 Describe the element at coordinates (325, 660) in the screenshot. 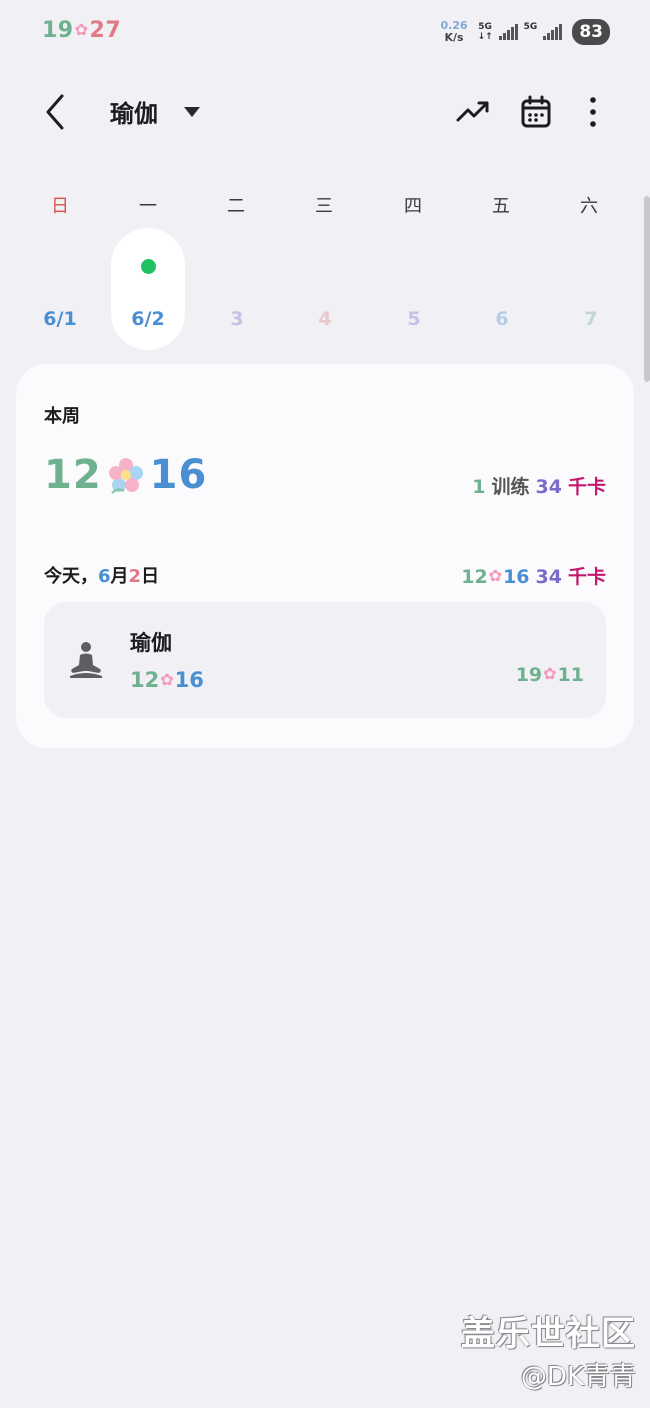

I see `workout-entry` at that location.